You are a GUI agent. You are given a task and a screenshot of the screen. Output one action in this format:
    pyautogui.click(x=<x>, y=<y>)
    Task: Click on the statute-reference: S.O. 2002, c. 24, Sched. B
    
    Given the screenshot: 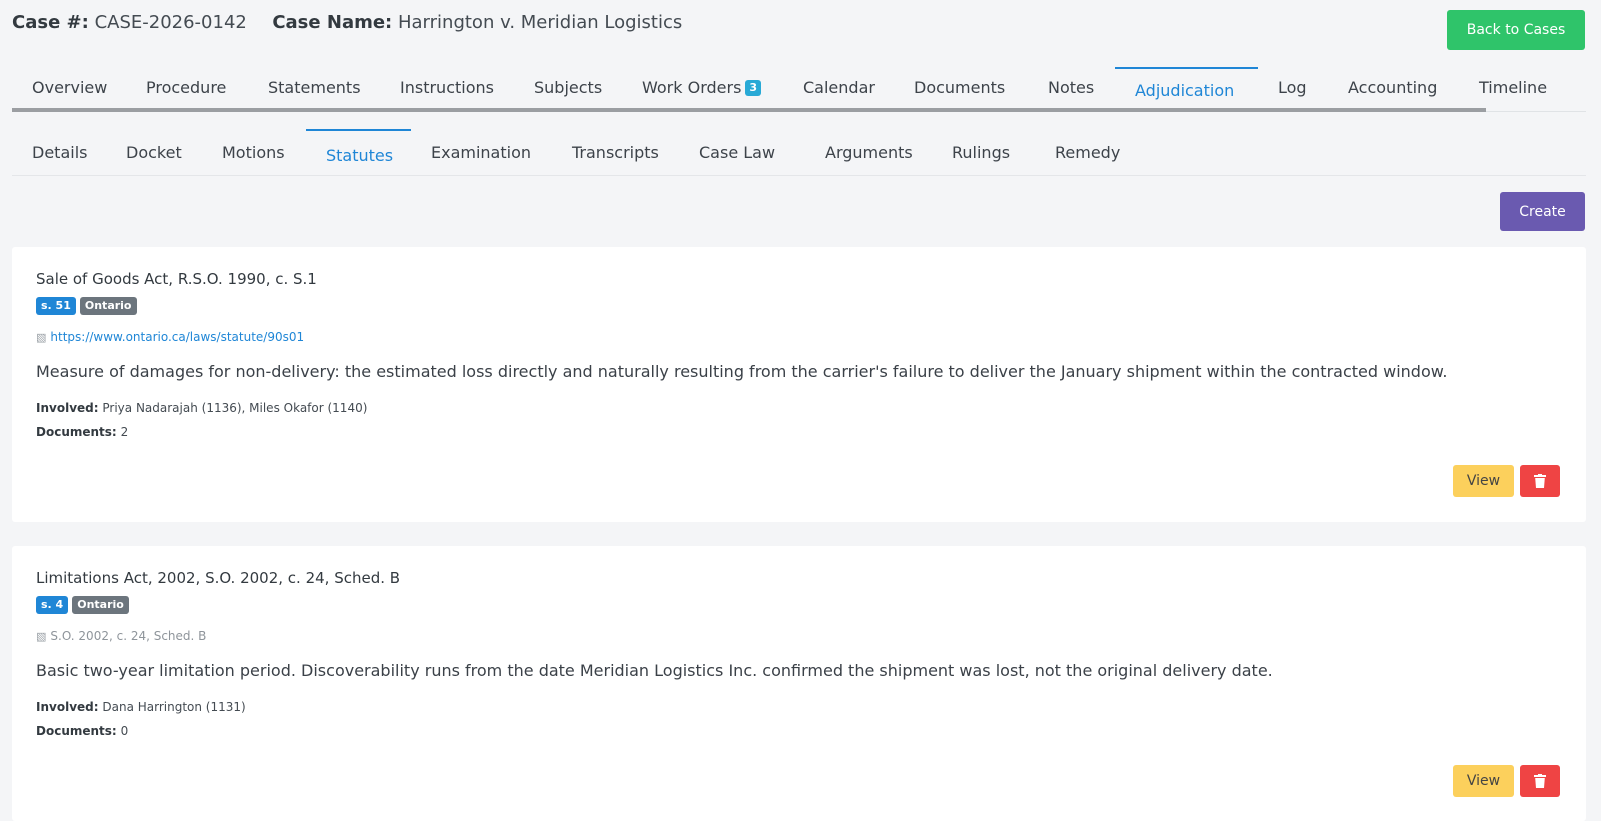 What is the action you would take?
    pyautogui.click(x=128, y=636)
    